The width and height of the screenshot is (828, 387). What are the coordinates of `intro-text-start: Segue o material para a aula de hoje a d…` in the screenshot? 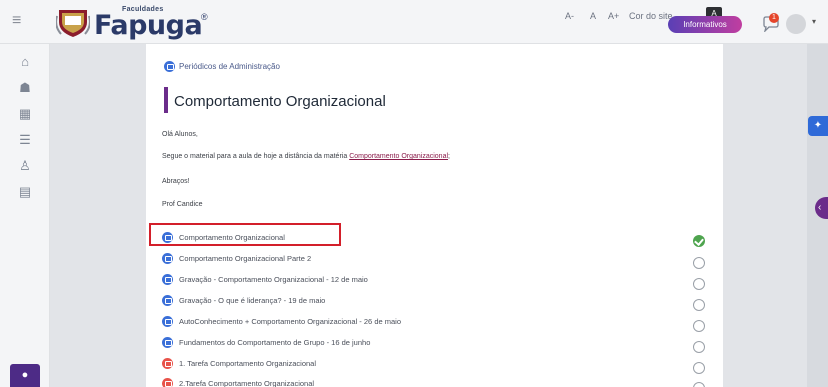 It's located at (256, 156).